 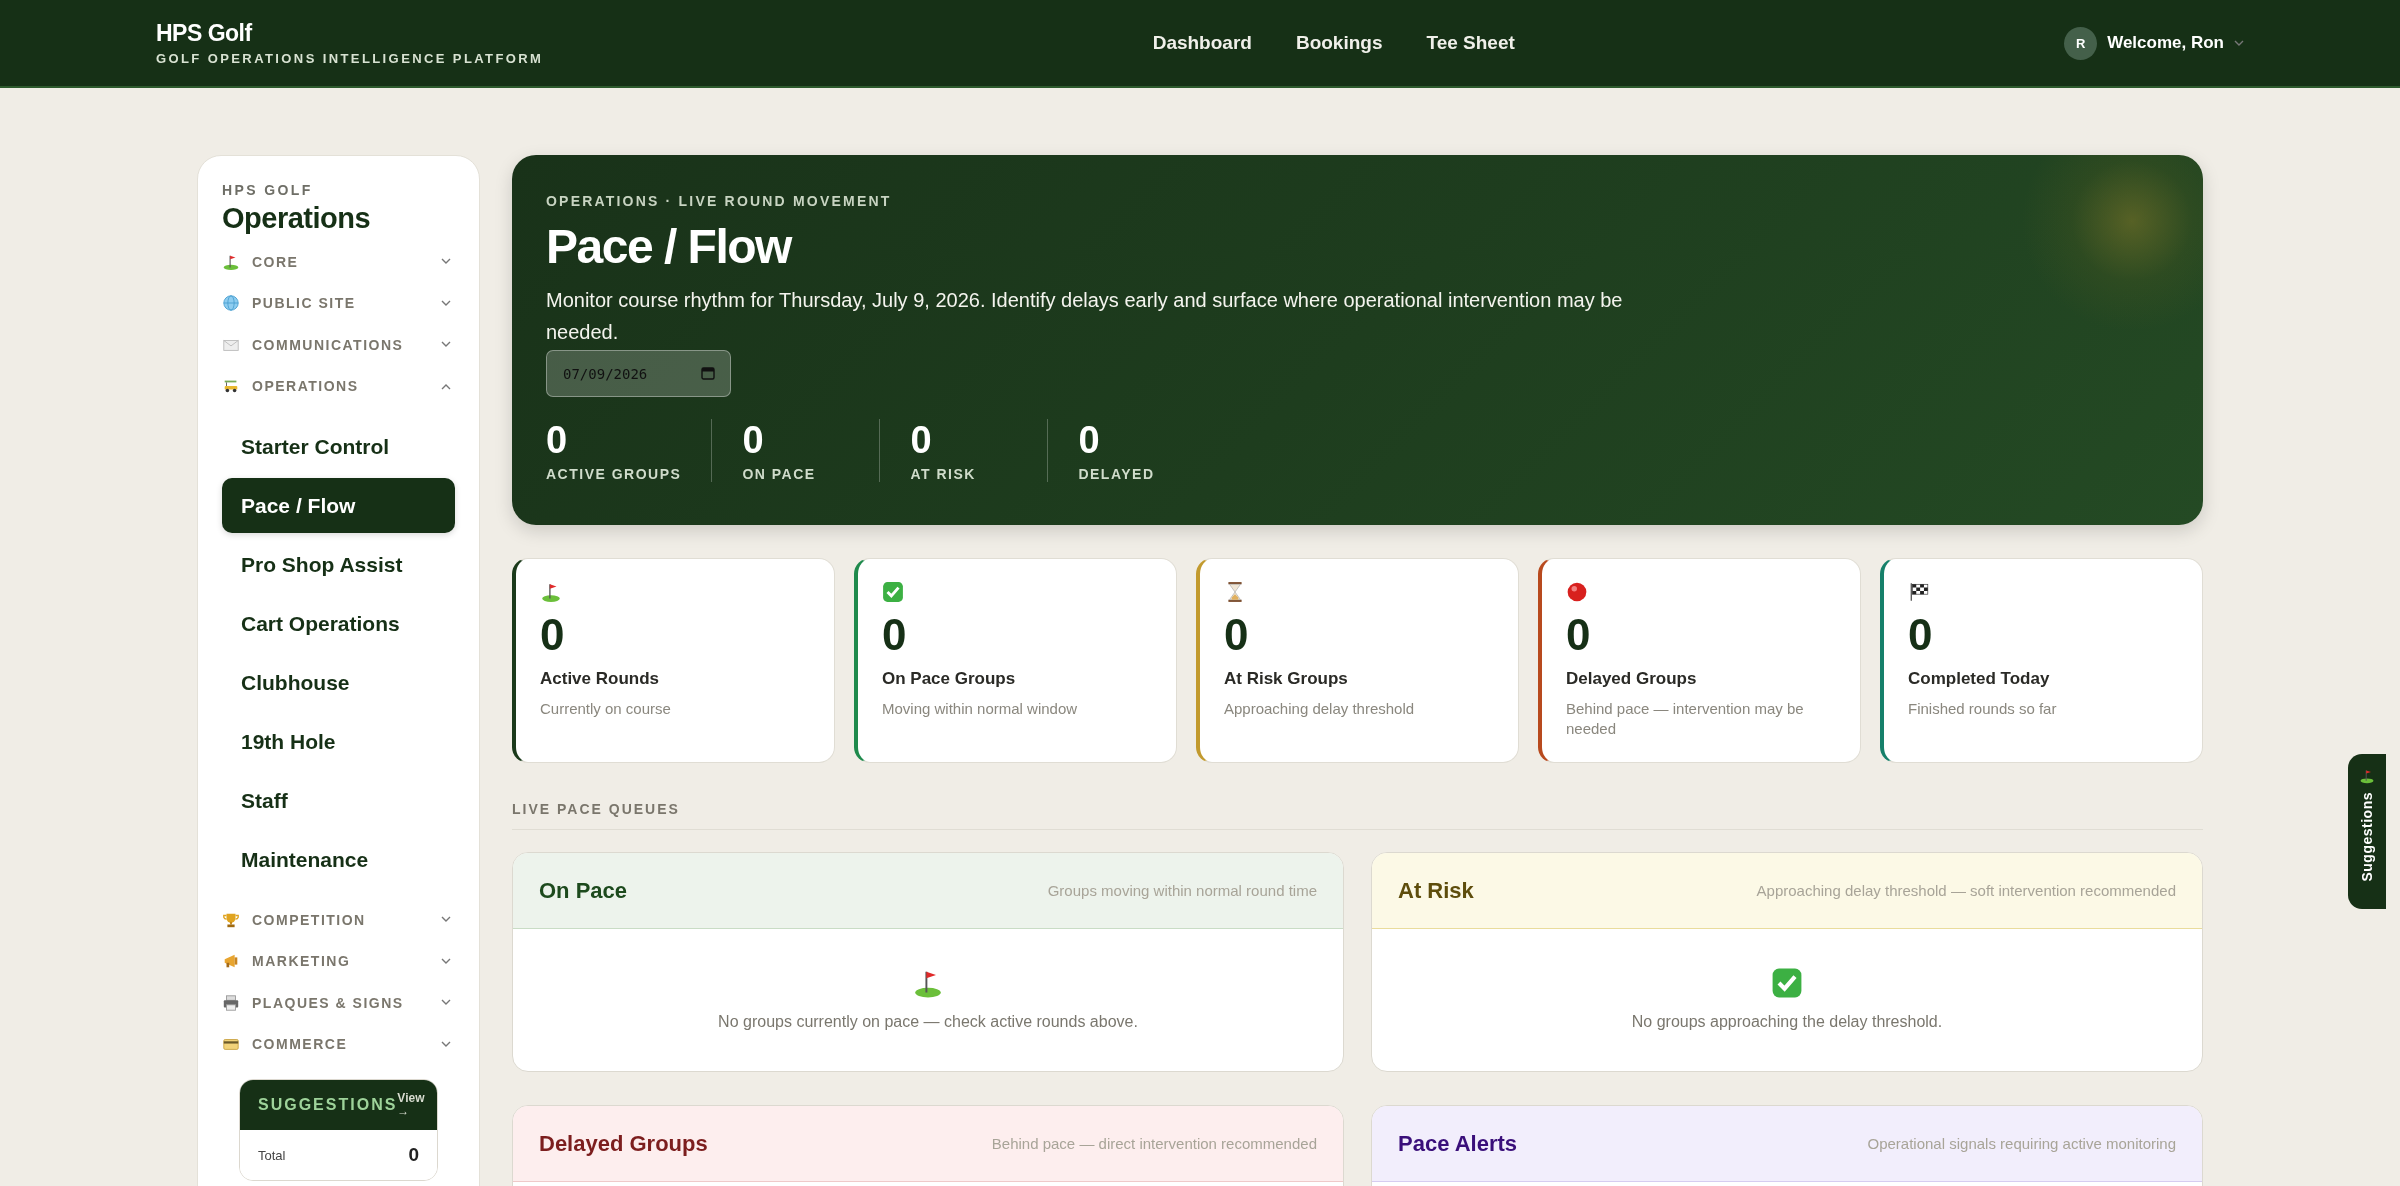 I want to click on metric-label: On Pace Groups, so click(x=949, y=679).